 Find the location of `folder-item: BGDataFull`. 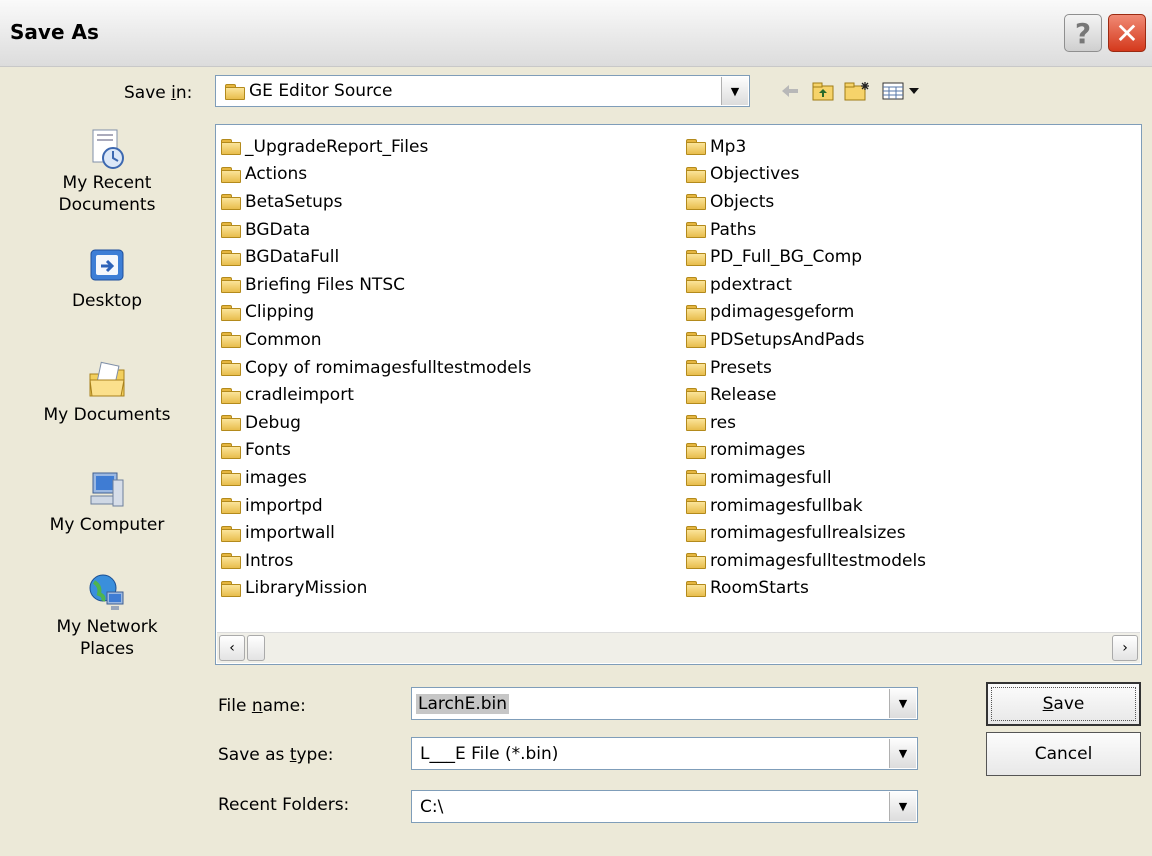

folder-item: BGDataFull is located at coordinates (375, 257).